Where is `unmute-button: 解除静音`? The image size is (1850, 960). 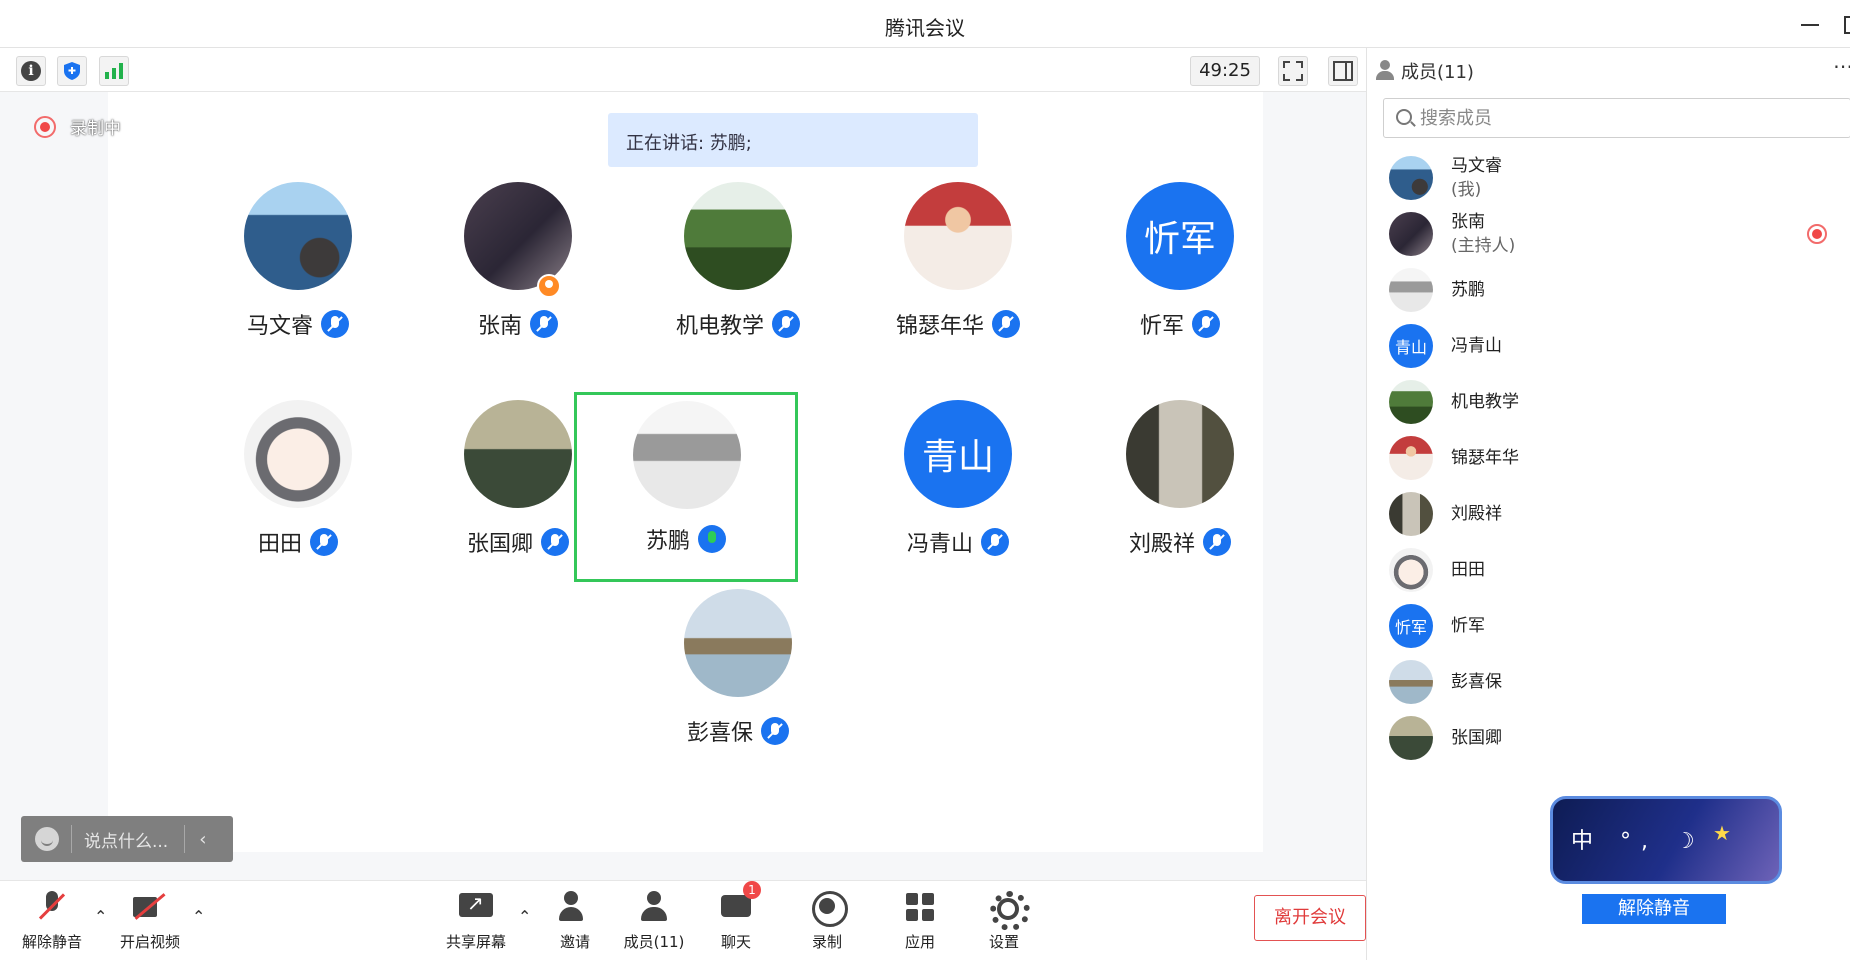
unmute-button: 解除静音 is located at coordinates (52, 920).